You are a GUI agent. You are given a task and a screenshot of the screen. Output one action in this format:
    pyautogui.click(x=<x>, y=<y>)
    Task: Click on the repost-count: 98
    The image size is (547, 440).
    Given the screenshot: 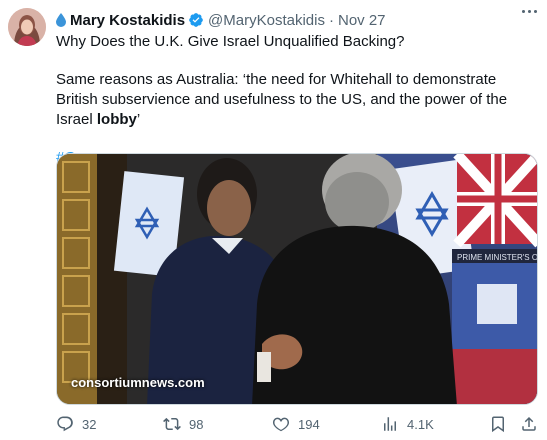 What is the action you would take?
    pyautogui.click(x=196, y=424)
    